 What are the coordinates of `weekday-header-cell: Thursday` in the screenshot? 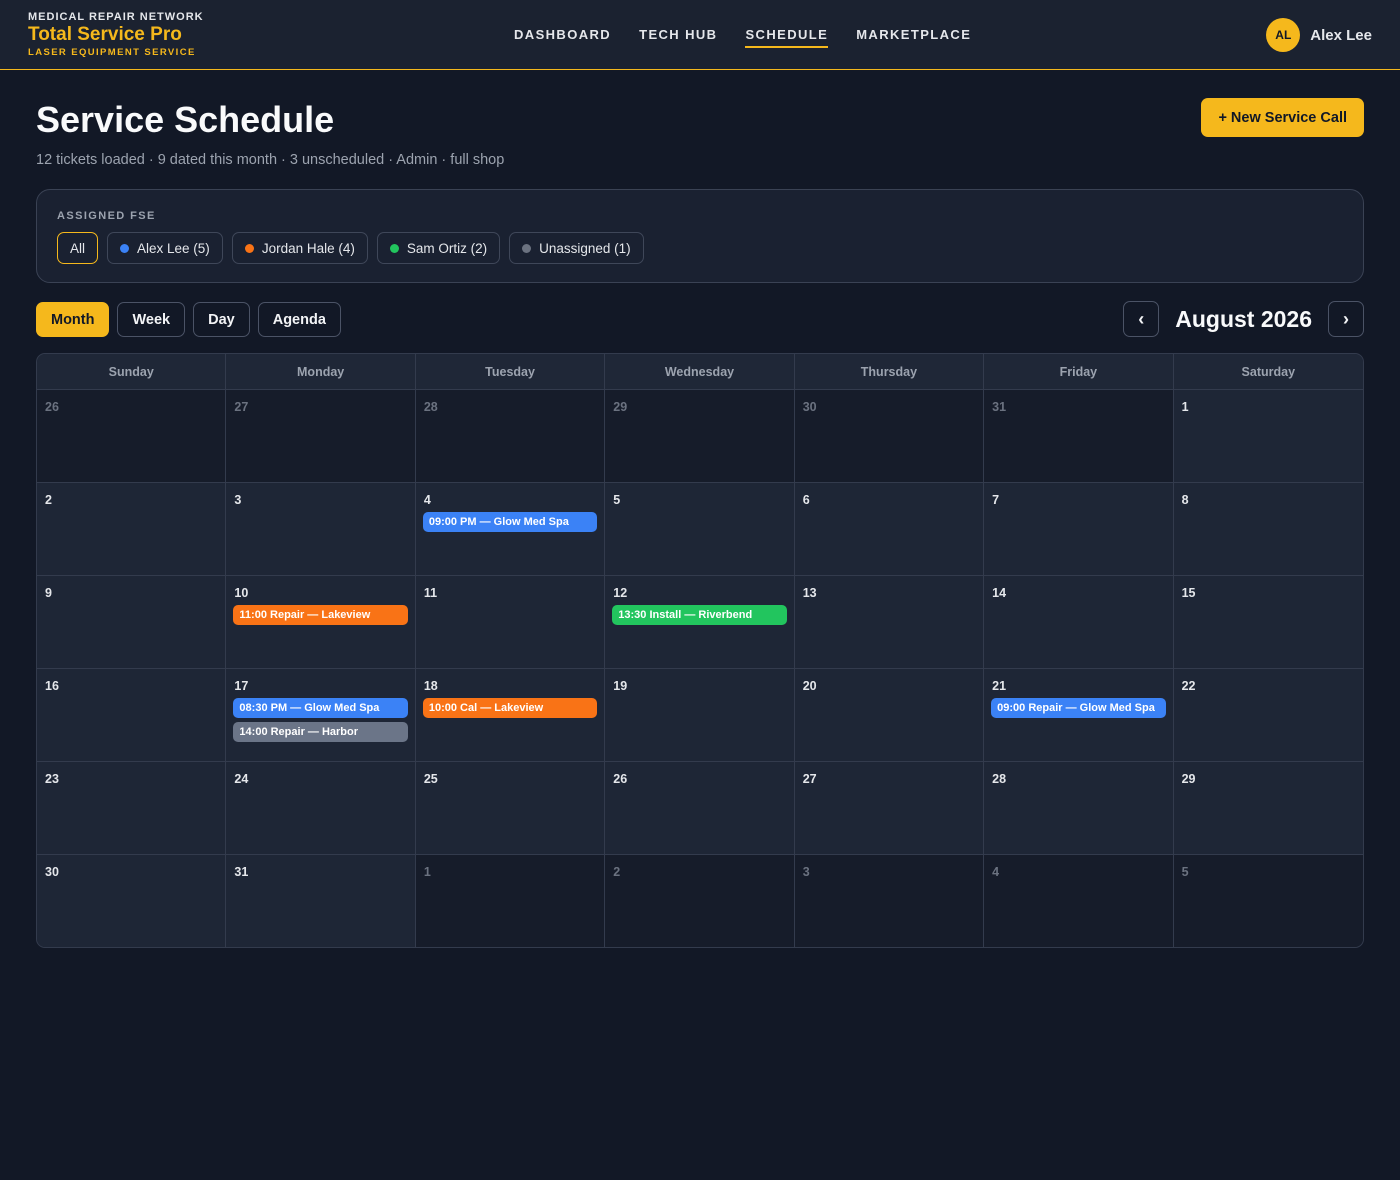 It's located at (890, 371).